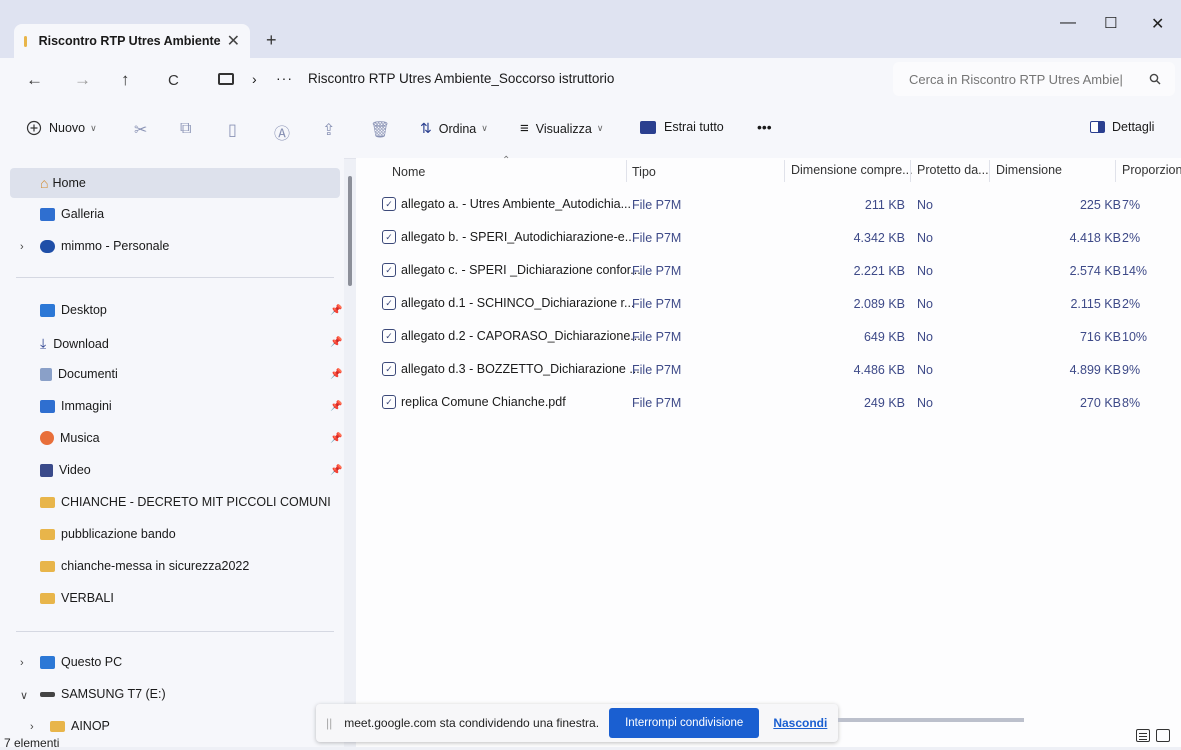 Image resolution: width=1181 pixels, height=750 pixels. I want to click on details-button: Dettagli, so click(1122, 127).